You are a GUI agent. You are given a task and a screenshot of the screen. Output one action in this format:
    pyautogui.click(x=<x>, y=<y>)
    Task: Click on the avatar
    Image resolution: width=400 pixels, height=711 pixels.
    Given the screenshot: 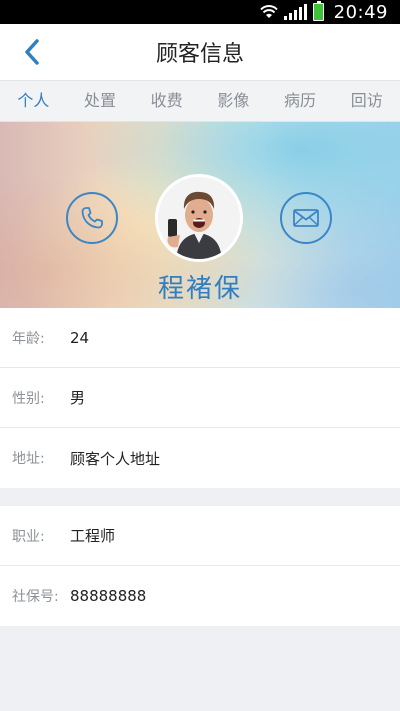 What is the action you would take?
    pyautogui.click(x=199, y=218)
    